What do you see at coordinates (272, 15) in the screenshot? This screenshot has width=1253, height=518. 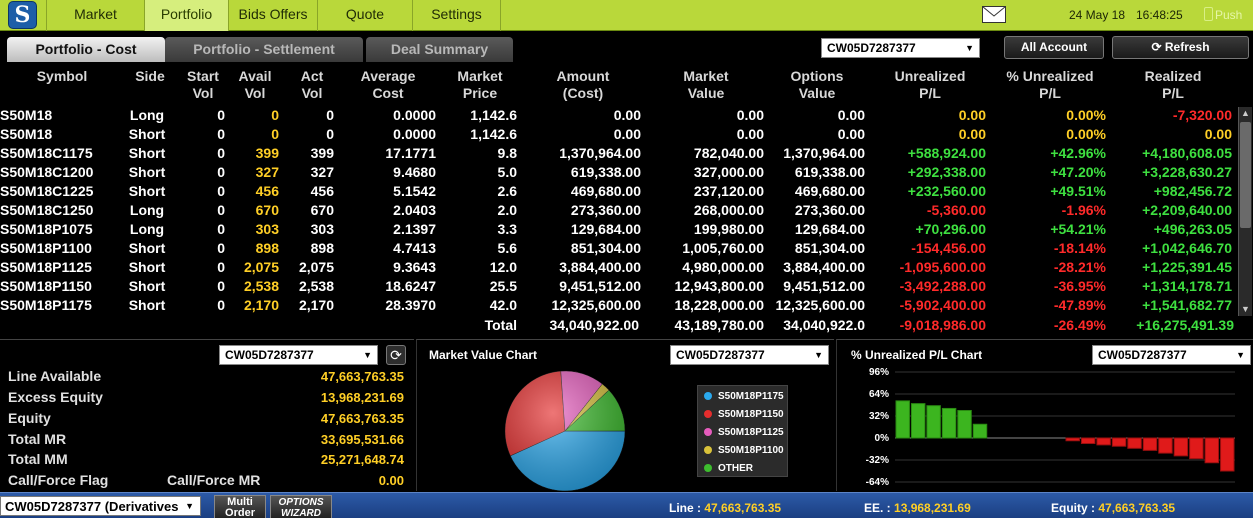 I see `nav-bids-offers: Bids Offers` at bounding box center [272, 15].